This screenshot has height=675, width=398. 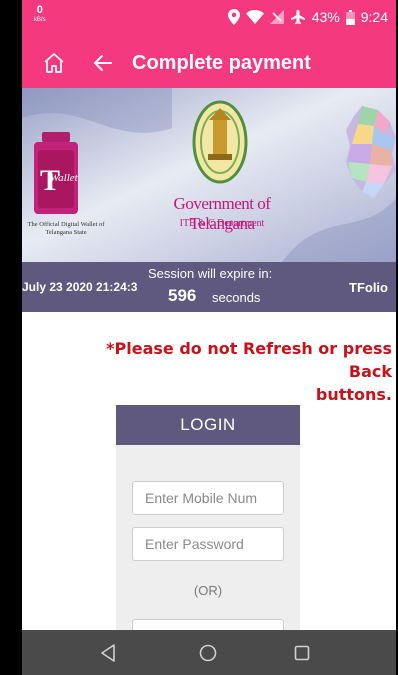 I want to click on net-speed-unit: kB/s, so click(x=40, y=20).